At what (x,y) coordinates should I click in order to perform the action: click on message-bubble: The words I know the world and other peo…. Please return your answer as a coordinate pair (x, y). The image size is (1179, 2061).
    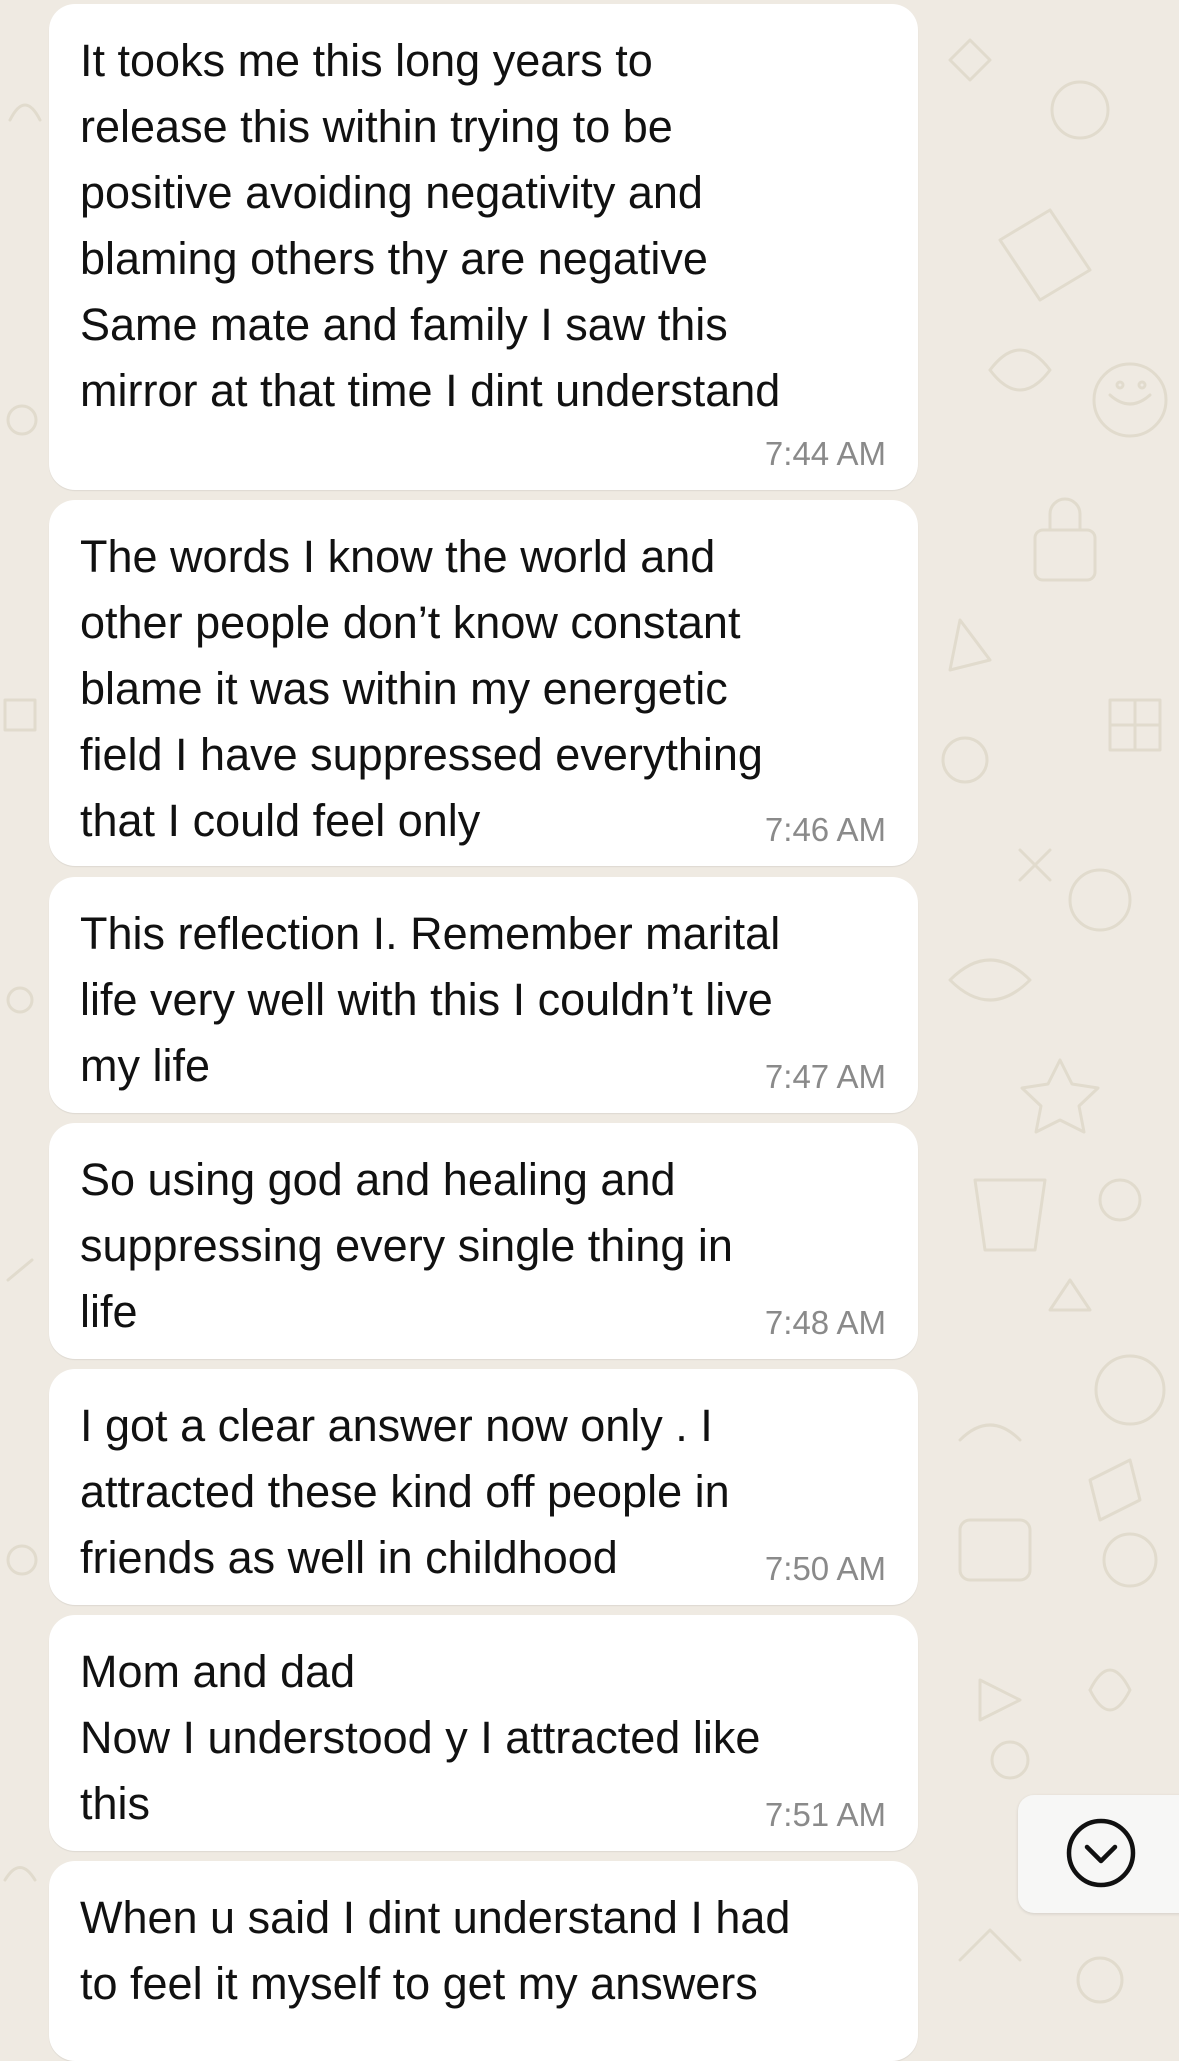
    Looking at the image, I should click on (483, 683).